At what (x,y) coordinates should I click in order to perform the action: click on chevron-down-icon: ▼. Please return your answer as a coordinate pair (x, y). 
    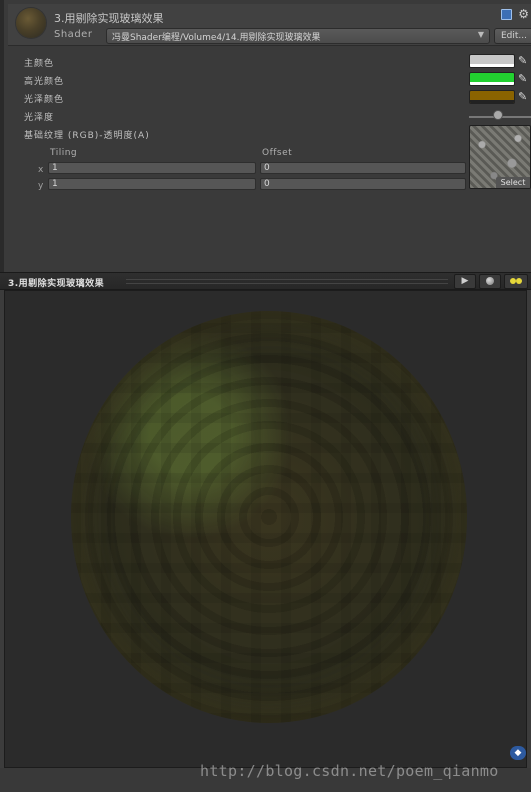
    Looking at the image, I should click on (480, 34).